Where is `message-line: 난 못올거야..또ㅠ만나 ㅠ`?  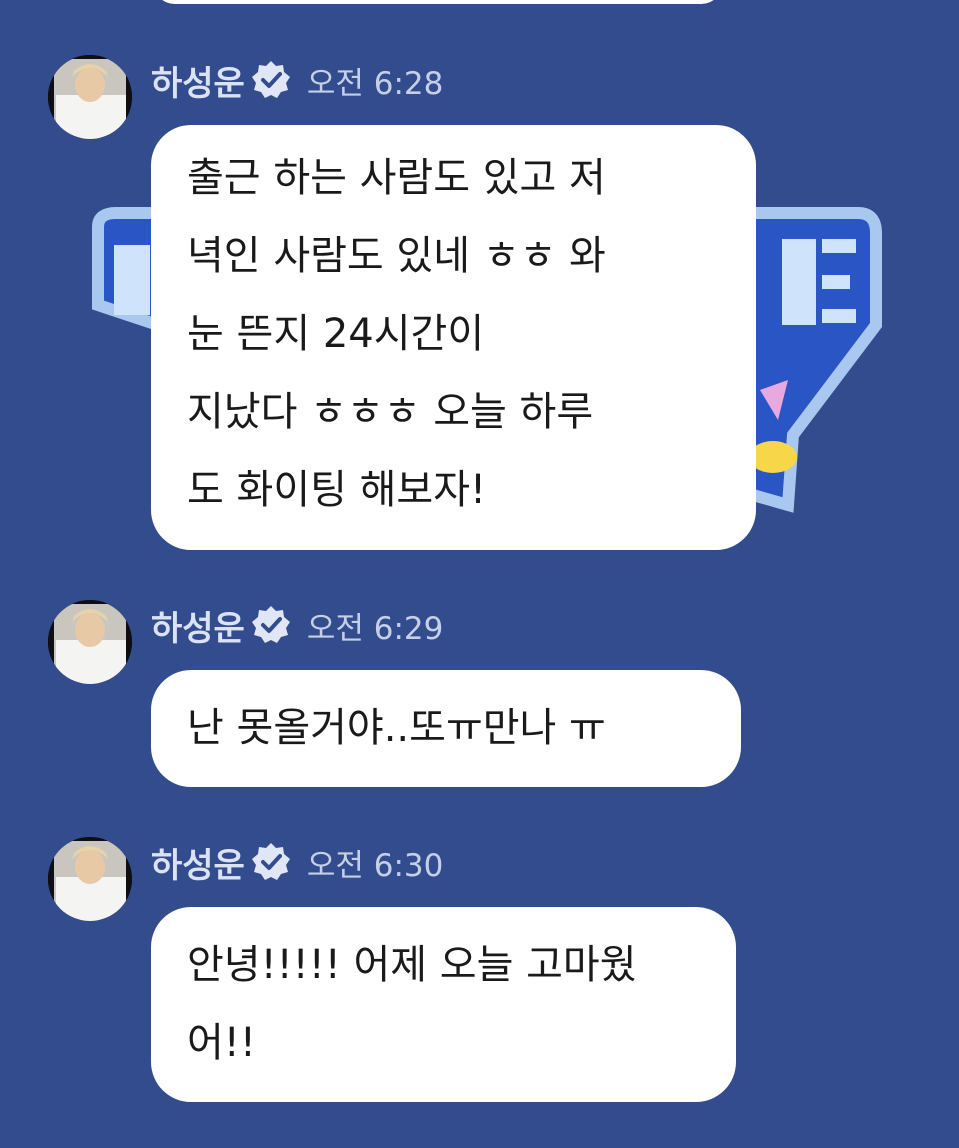
message-line: 난 못올거야..또ㅠ만나 ㅠ is located at coordinates (396, 728).